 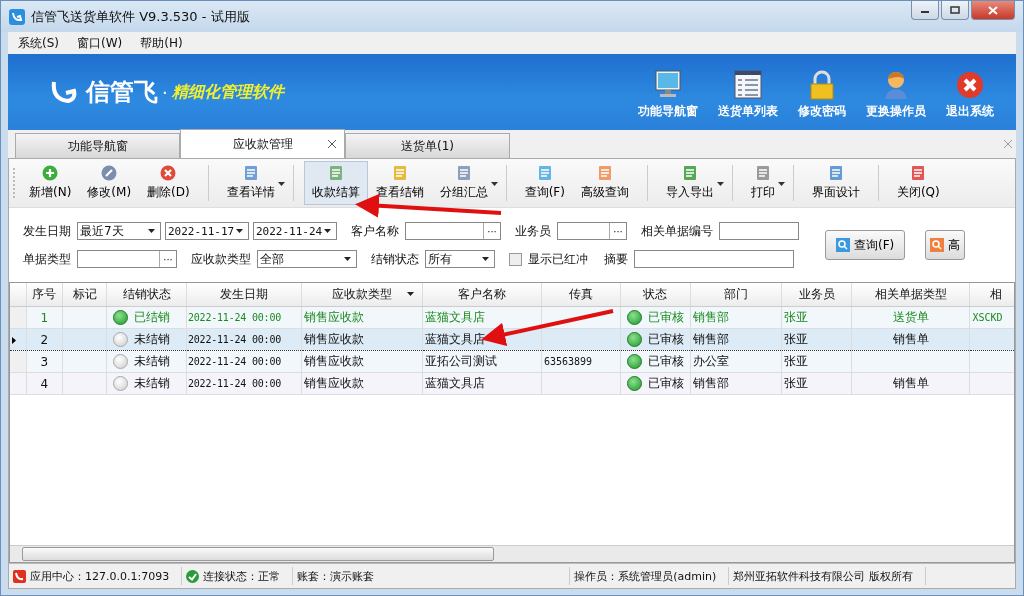 I want to click on padlock-icon, so click(x=822, y=85).